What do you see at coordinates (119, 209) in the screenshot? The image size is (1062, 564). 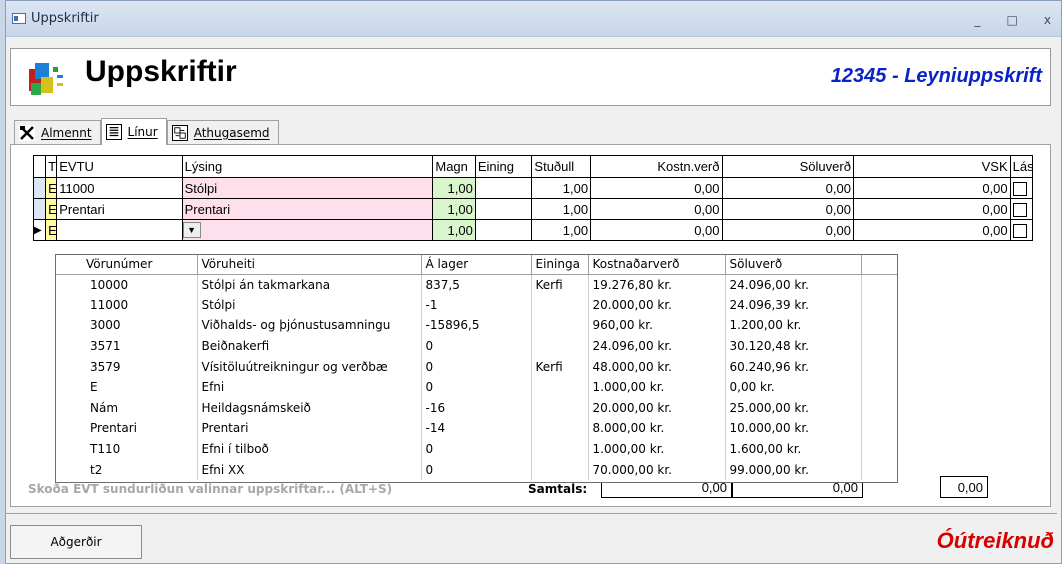 I see `cell-evtu: Prentari` at bounding box center [119, 209].